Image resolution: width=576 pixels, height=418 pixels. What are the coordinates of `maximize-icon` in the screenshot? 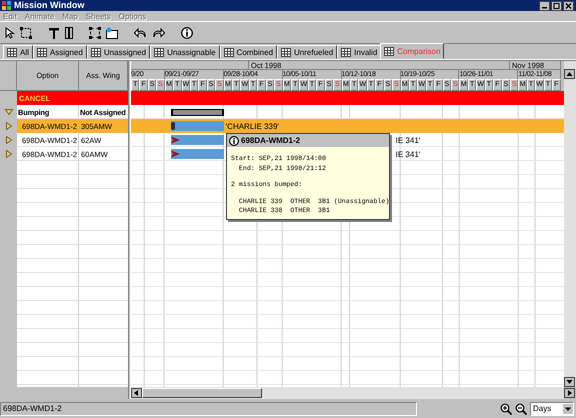 It's located at (556, 5).